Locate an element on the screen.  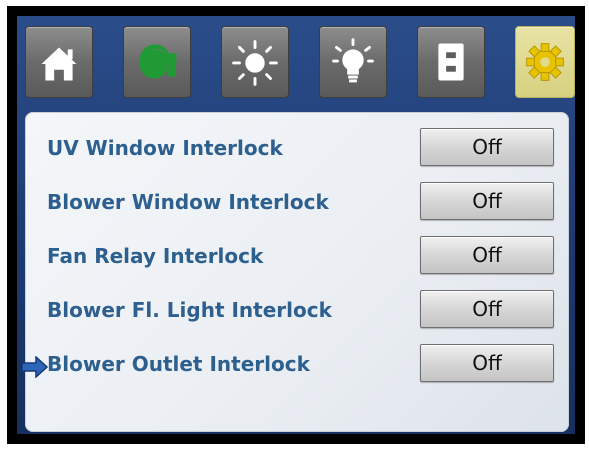
setting-row-fan-relay: Fan Relay Interlock Off is located at coordinates (297, 256).